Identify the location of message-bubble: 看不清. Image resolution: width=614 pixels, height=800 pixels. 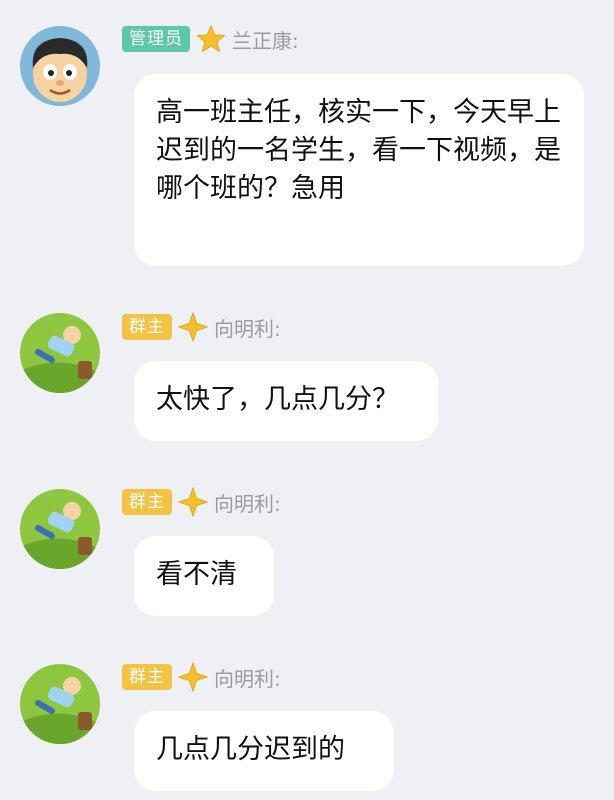
(204, 576).